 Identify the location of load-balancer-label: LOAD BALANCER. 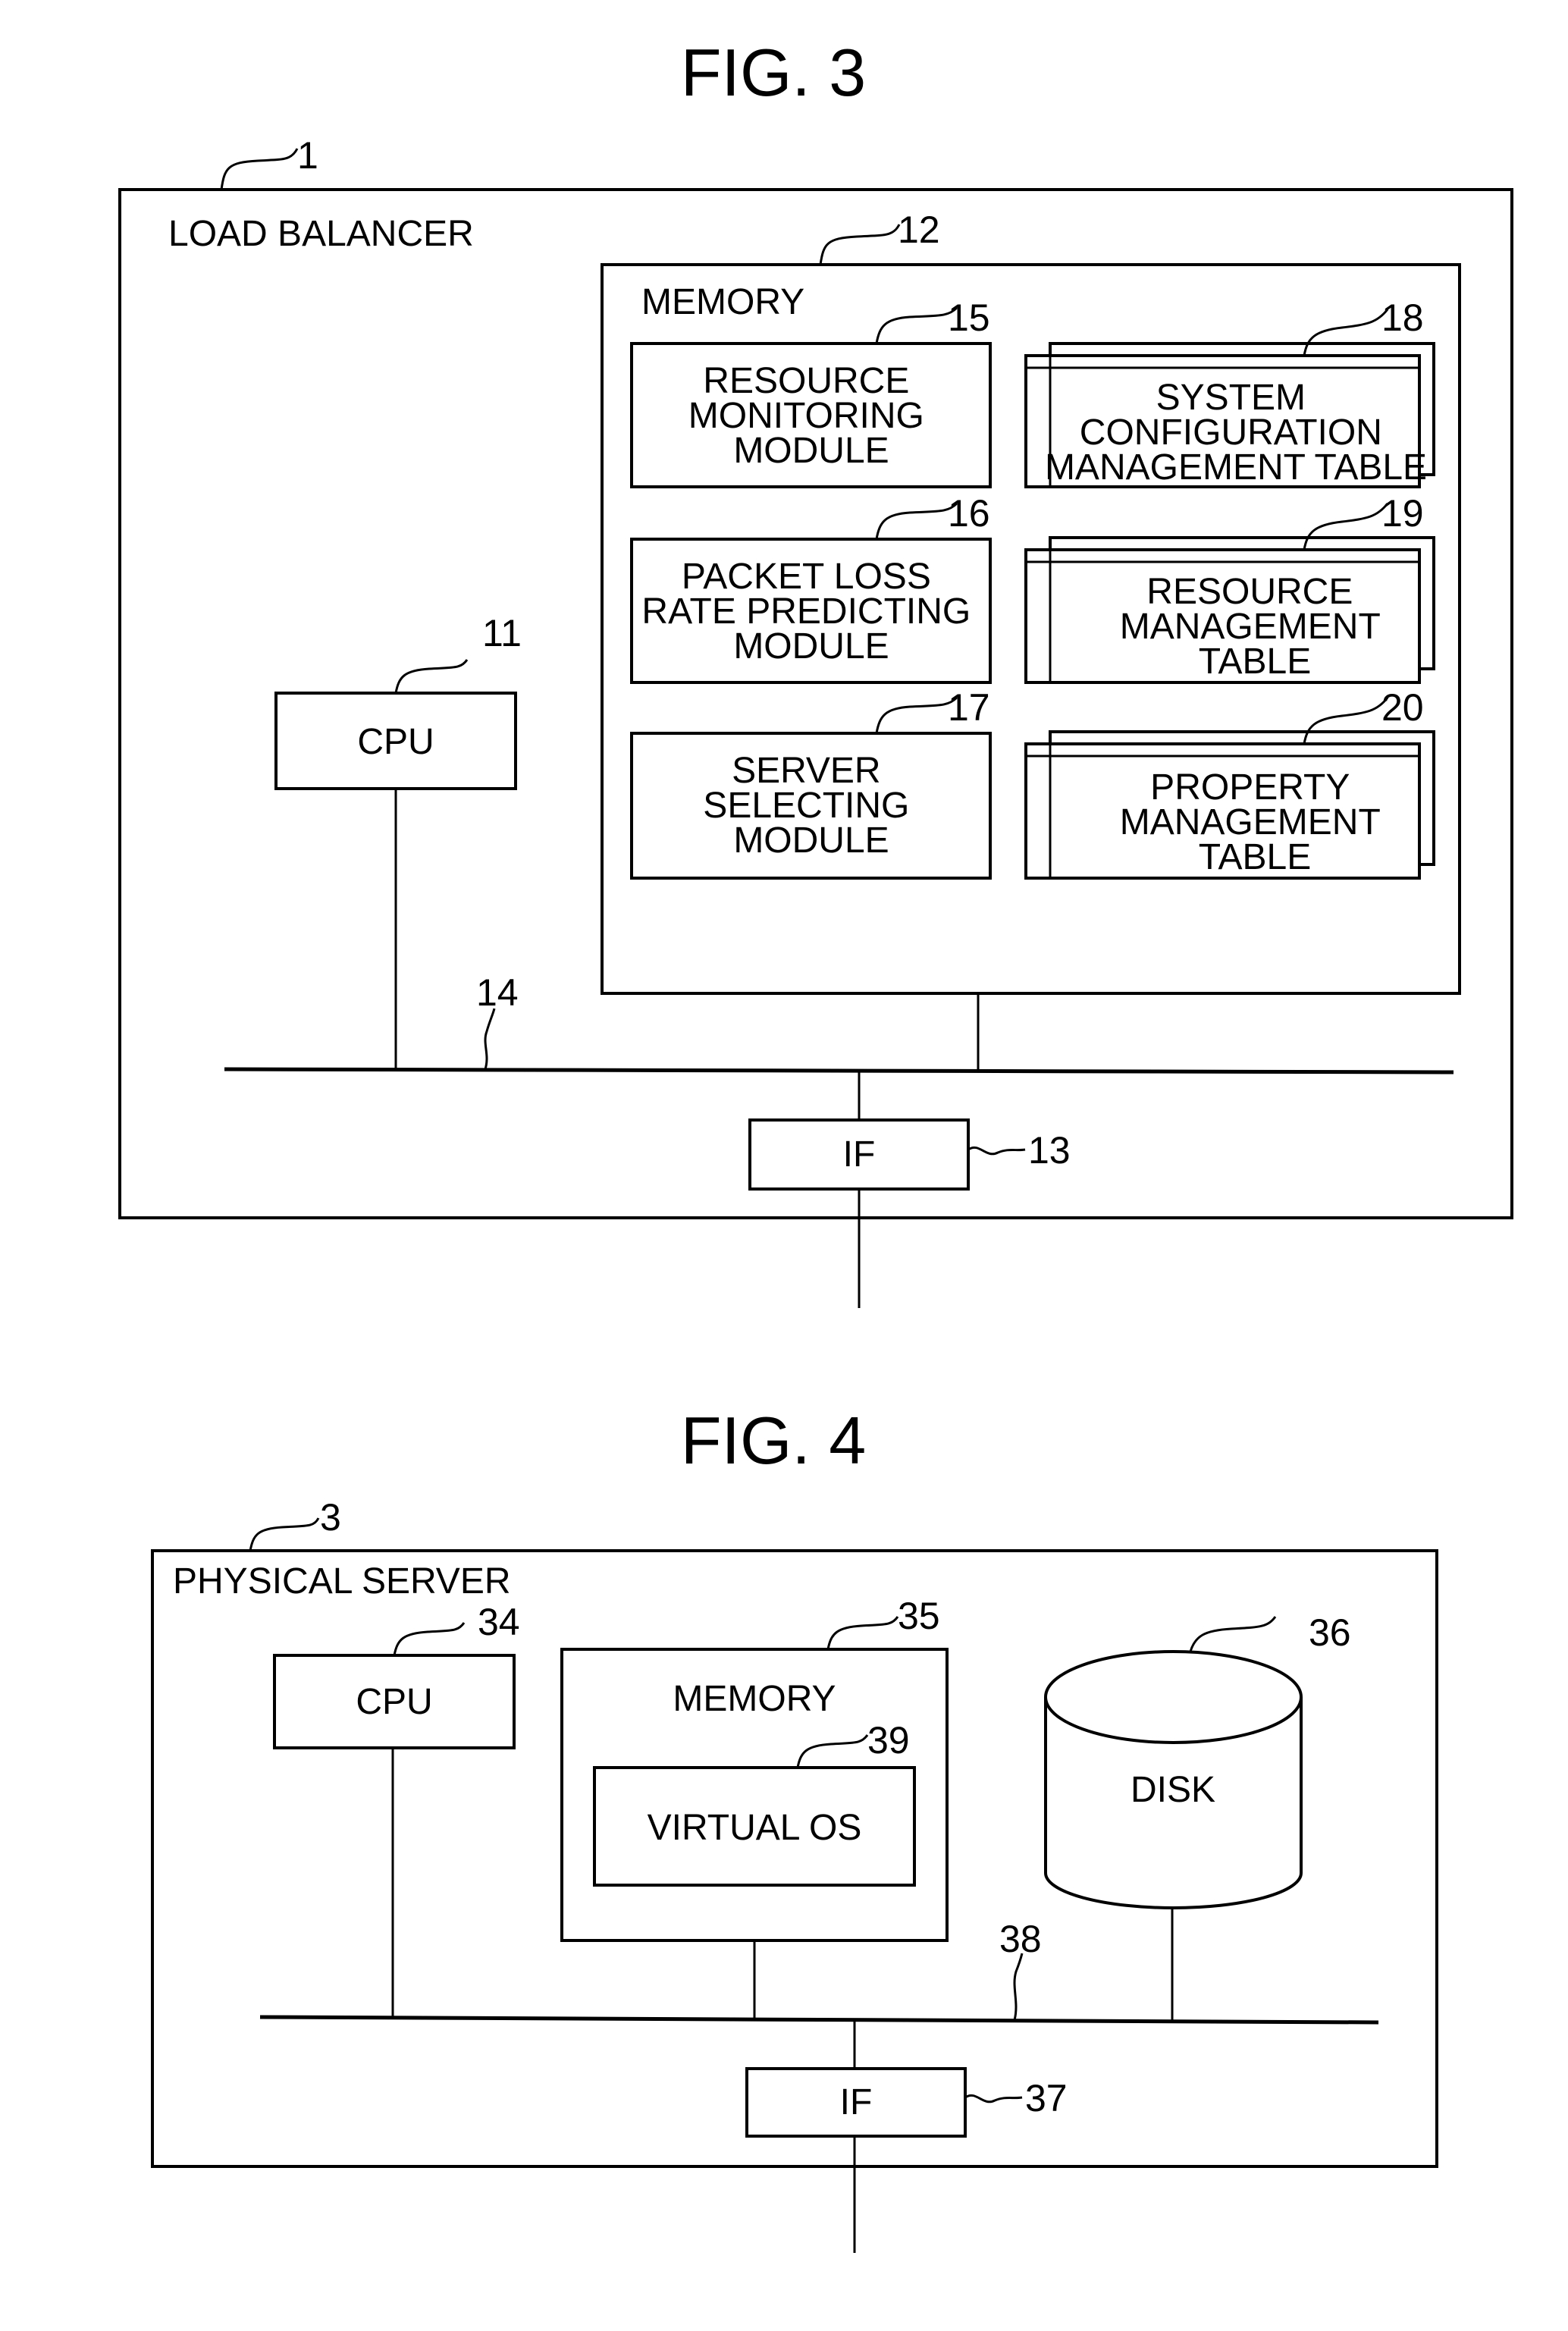
(321, 234).